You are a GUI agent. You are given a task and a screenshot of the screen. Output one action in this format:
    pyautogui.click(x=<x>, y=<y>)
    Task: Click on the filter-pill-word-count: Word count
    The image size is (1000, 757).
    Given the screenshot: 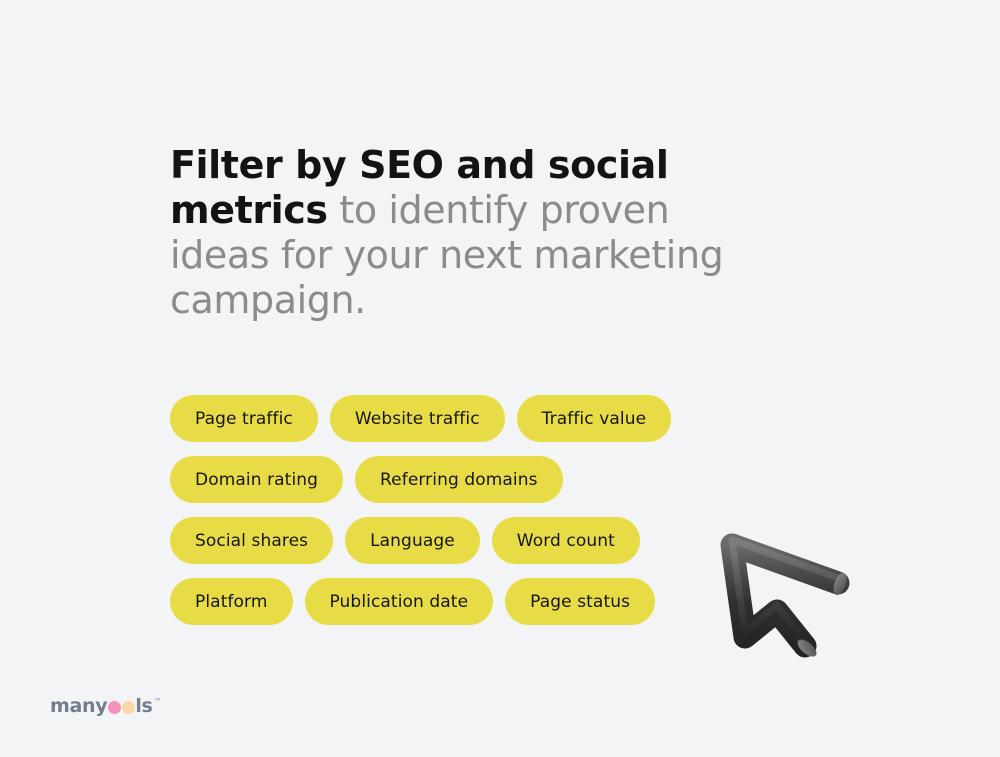 What is the action you would take?
    pyautogui.click(x=565, y=540)
    